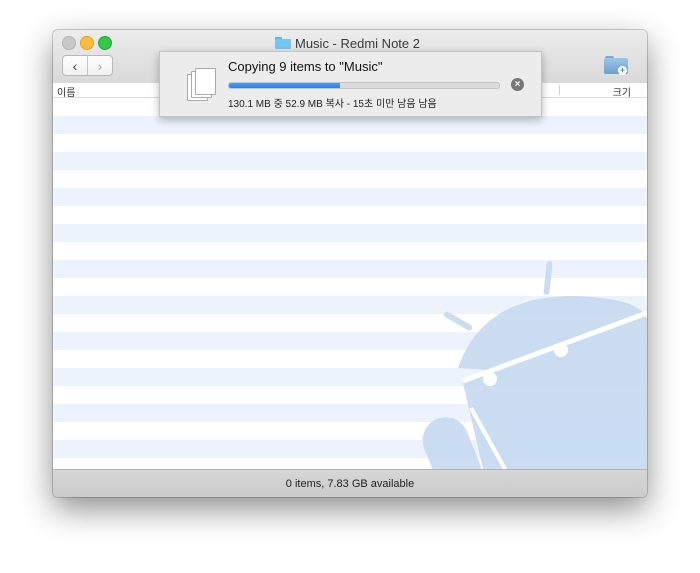  What do you see at coordinates (357, 43) in the screenshot?
I see `window-title-text: Music - Redmi Note 2` at bounding box center [357, 43].